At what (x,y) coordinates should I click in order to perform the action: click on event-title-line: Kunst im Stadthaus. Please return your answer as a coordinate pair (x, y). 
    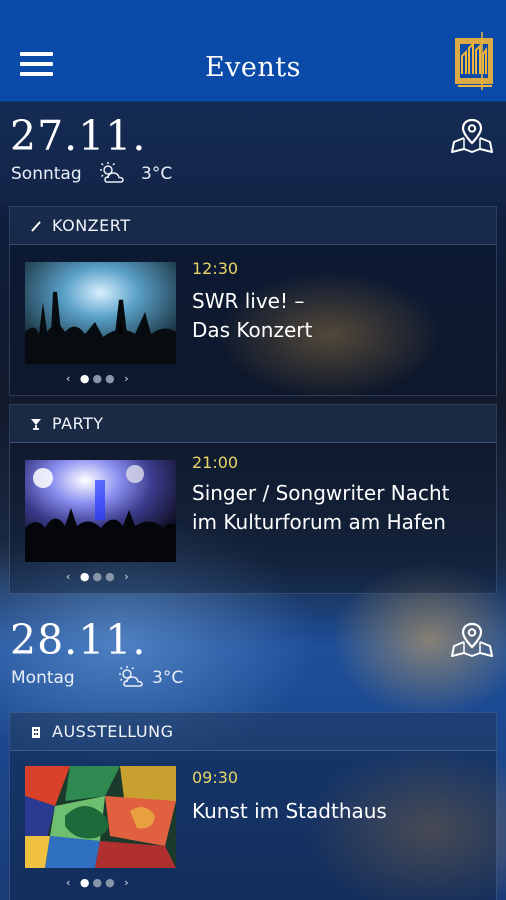
    Looking at the image, I should click on (289, 811).